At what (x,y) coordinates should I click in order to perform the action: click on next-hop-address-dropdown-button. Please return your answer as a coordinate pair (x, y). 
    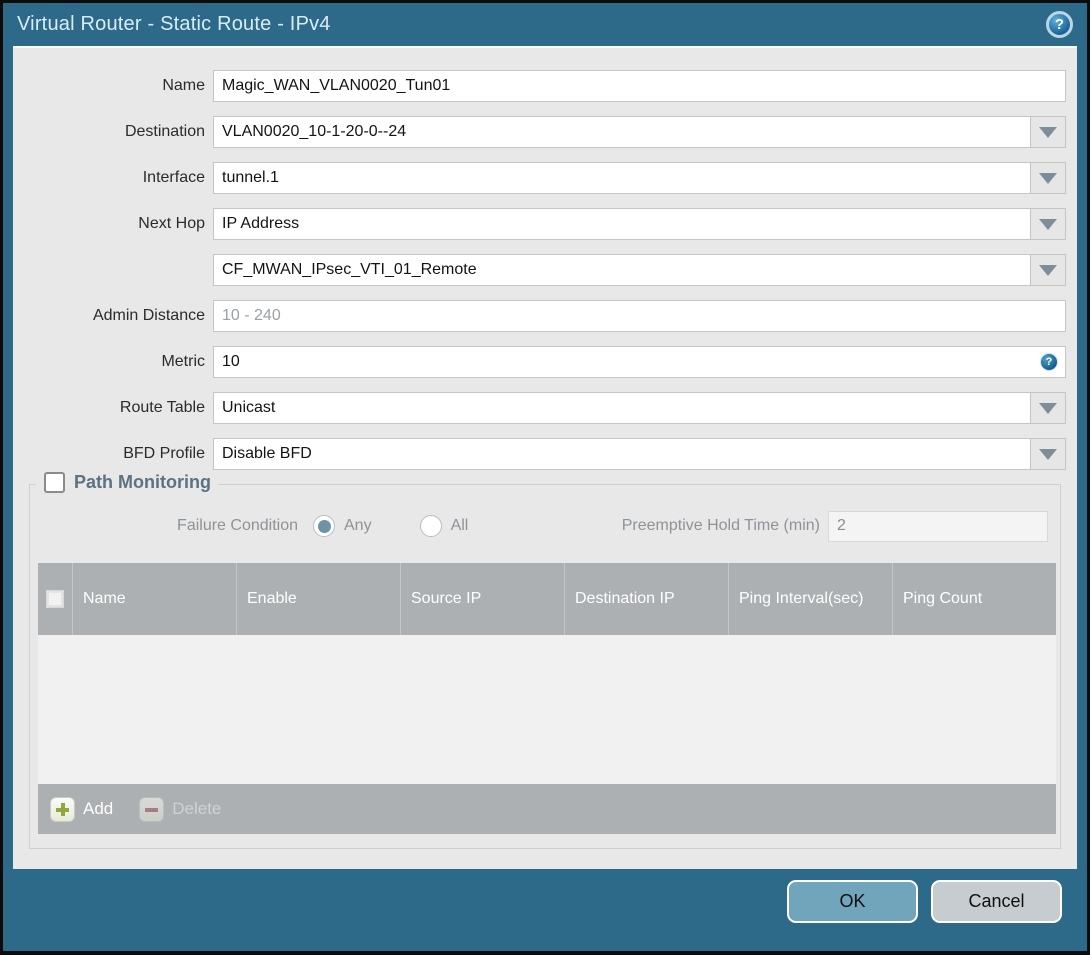
    Looking at the image, I should click on (1048, 270).